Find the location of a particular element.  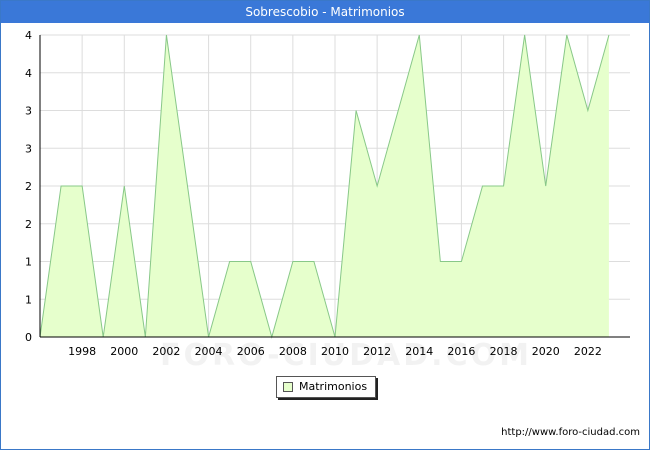

x-tick-label: 2002 is located at coordinates (166, 351).